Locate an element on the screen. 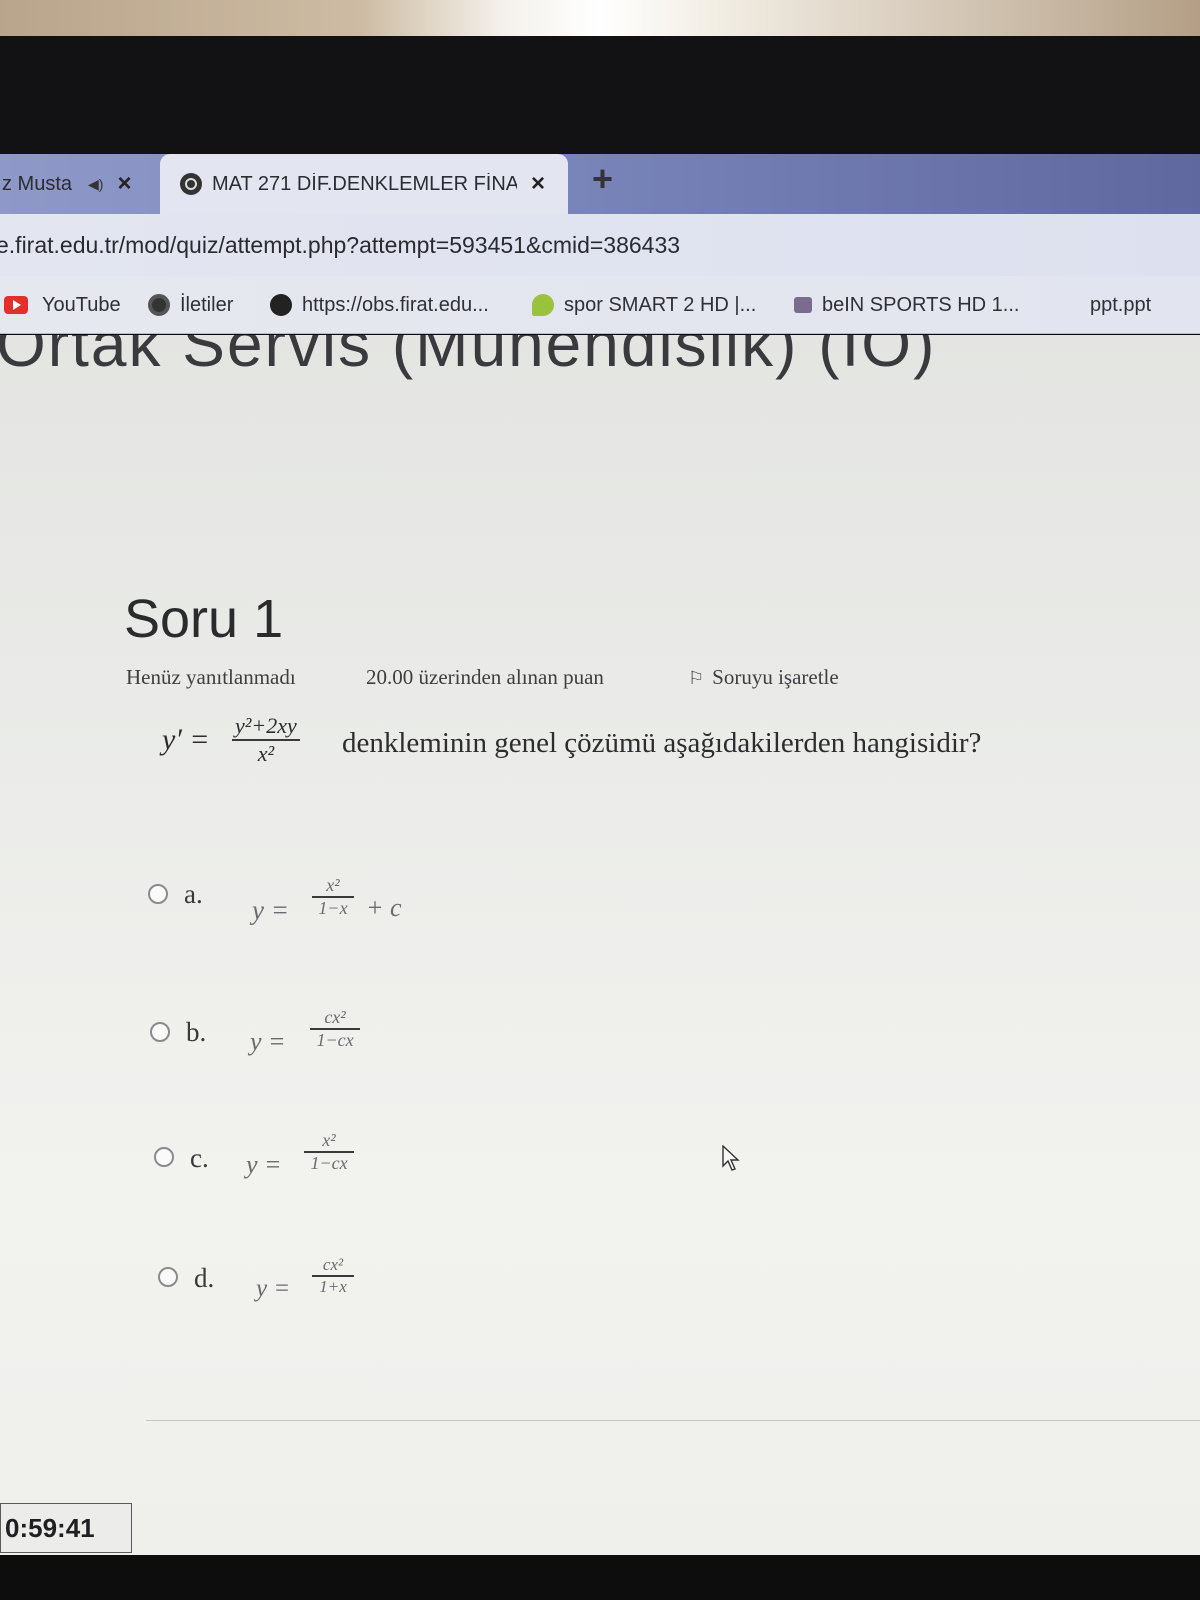  course-banner: Ortak Servis (Mühendislik) (İÖ) is located at coordinates (468, 357).